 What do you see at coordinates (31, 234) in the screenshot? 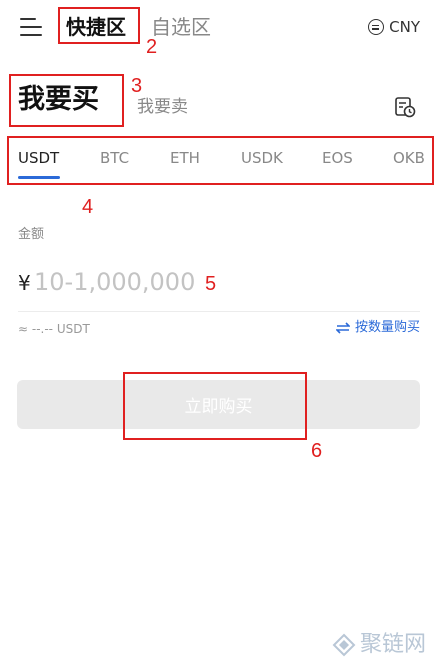
I see `amount-label: 金额` at bounding box center [31, 234].